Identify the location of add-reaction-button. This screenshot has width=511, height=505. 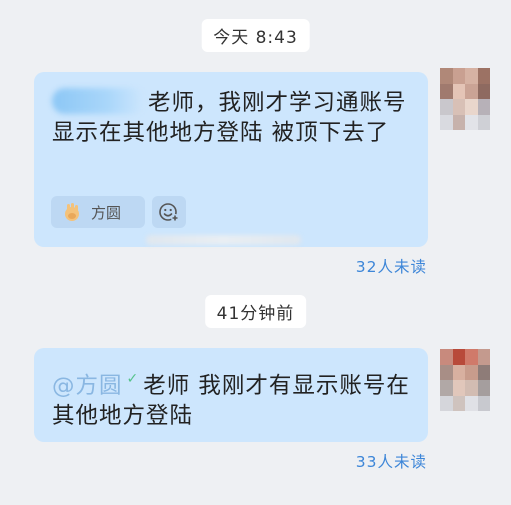
(169, 212).